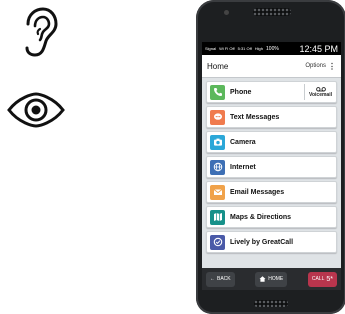 Image resolution: width=345 pixels, height=314 pixels. Describe the element at coordinates (217, 117) in the screenshot. I see `text-bubble-icon` at that location.